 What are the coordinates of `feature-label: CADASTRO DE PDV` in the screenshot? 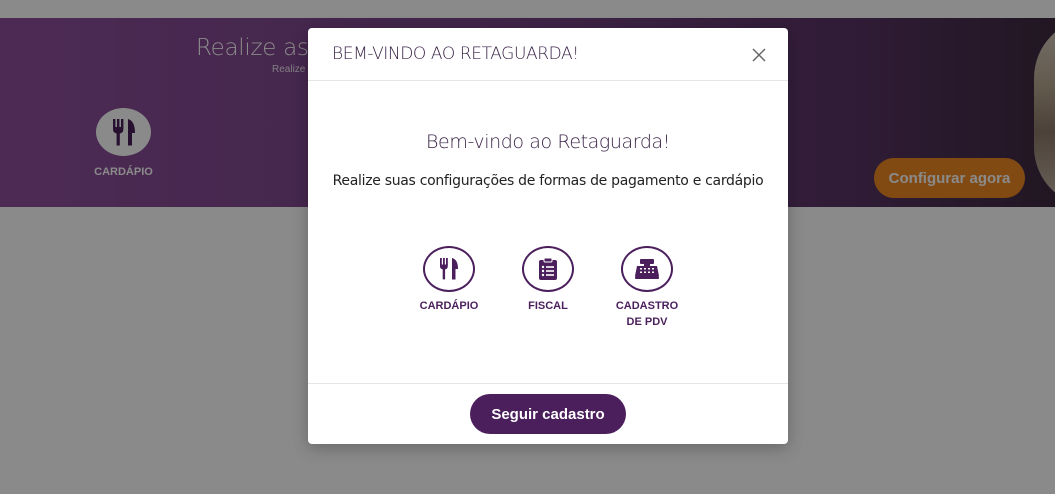 It's located at (647, 314).